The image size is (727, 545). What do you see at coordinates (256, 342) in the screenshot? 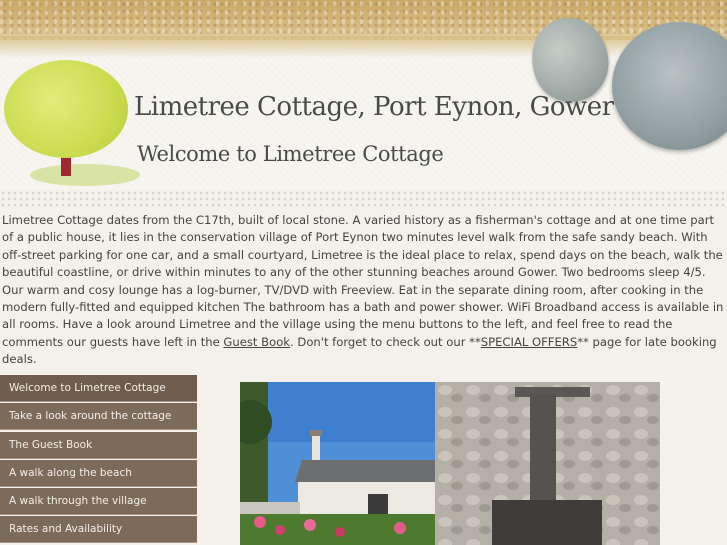
I see `guest-book-link: Guest Book` at bounding box center [256, 342].